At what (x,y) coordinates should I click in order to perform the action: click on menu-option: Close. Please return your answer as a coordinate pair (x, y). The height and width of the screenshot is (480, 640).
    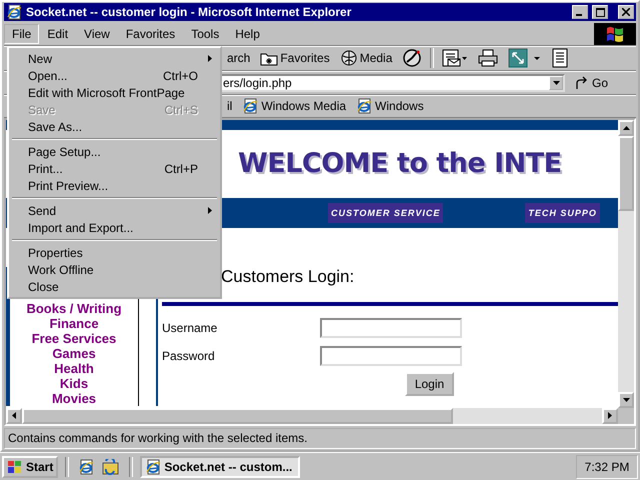
    Looking at the image, I should click on (114, 286).